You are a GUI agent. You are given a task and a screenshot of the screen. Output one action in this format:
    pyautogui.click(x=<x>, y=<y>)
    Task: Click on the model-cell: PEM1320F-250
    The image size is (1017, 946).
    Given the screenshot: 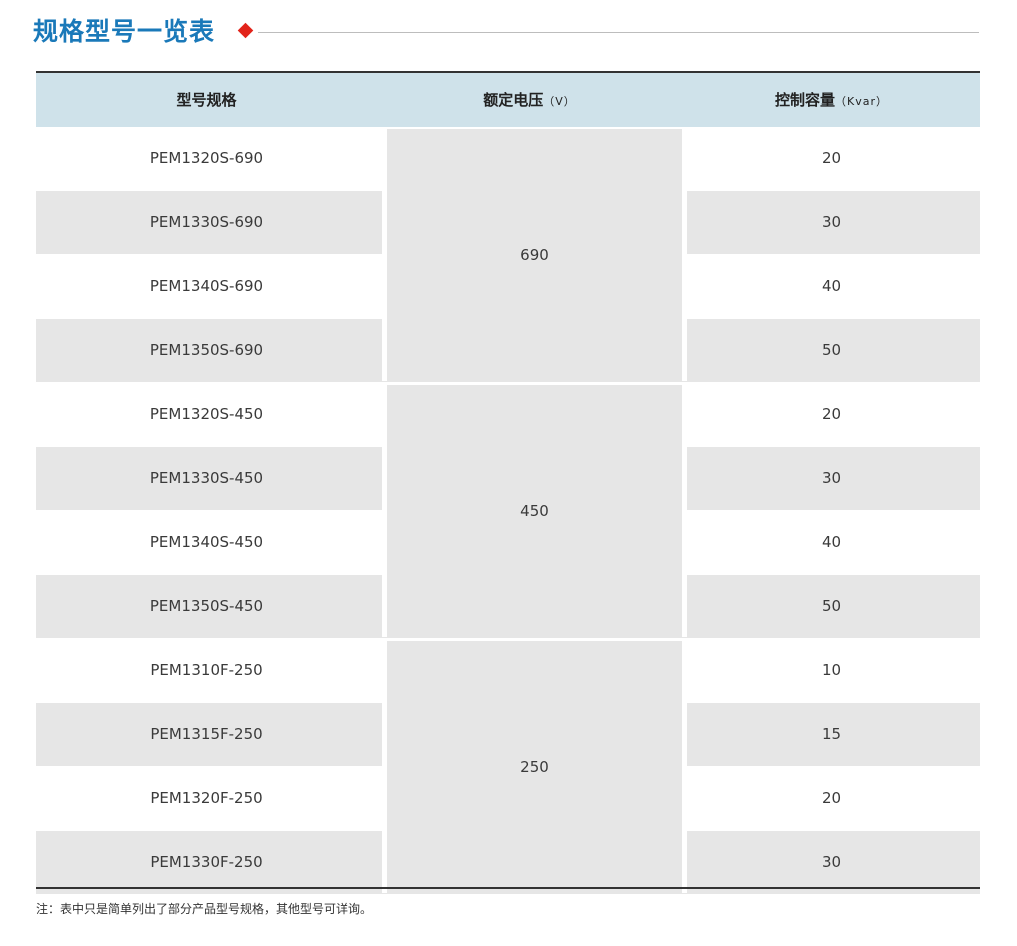 What is the action you would take?
    pyautogui.click(x=206, y=798)
    